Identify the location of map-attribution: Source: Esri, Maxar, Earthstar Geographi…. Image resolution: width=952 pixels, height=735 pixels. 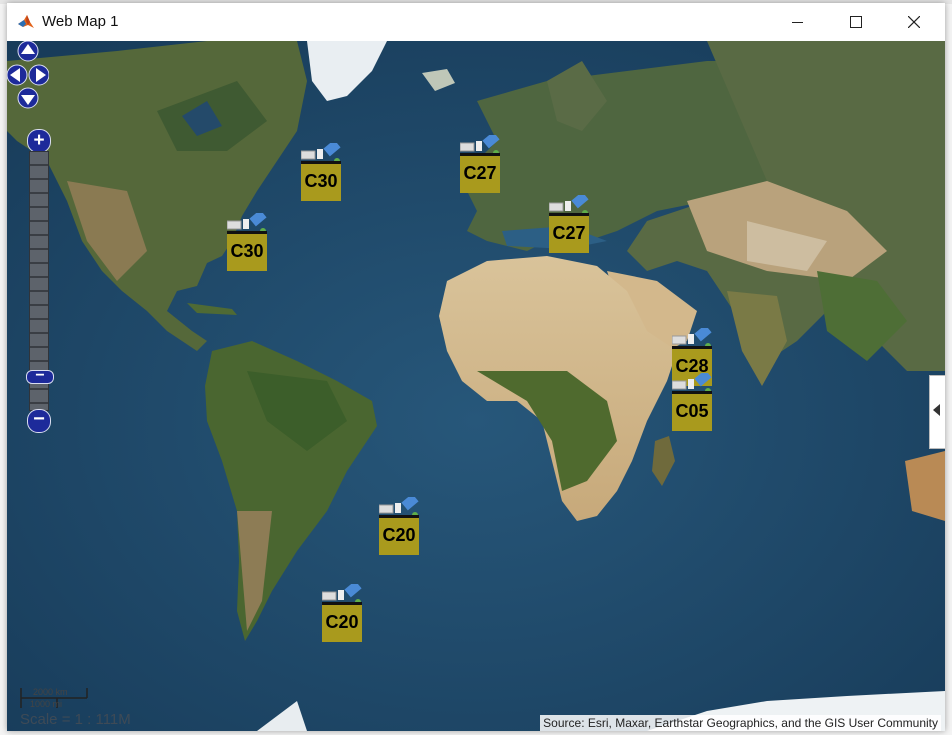
(740, 723).